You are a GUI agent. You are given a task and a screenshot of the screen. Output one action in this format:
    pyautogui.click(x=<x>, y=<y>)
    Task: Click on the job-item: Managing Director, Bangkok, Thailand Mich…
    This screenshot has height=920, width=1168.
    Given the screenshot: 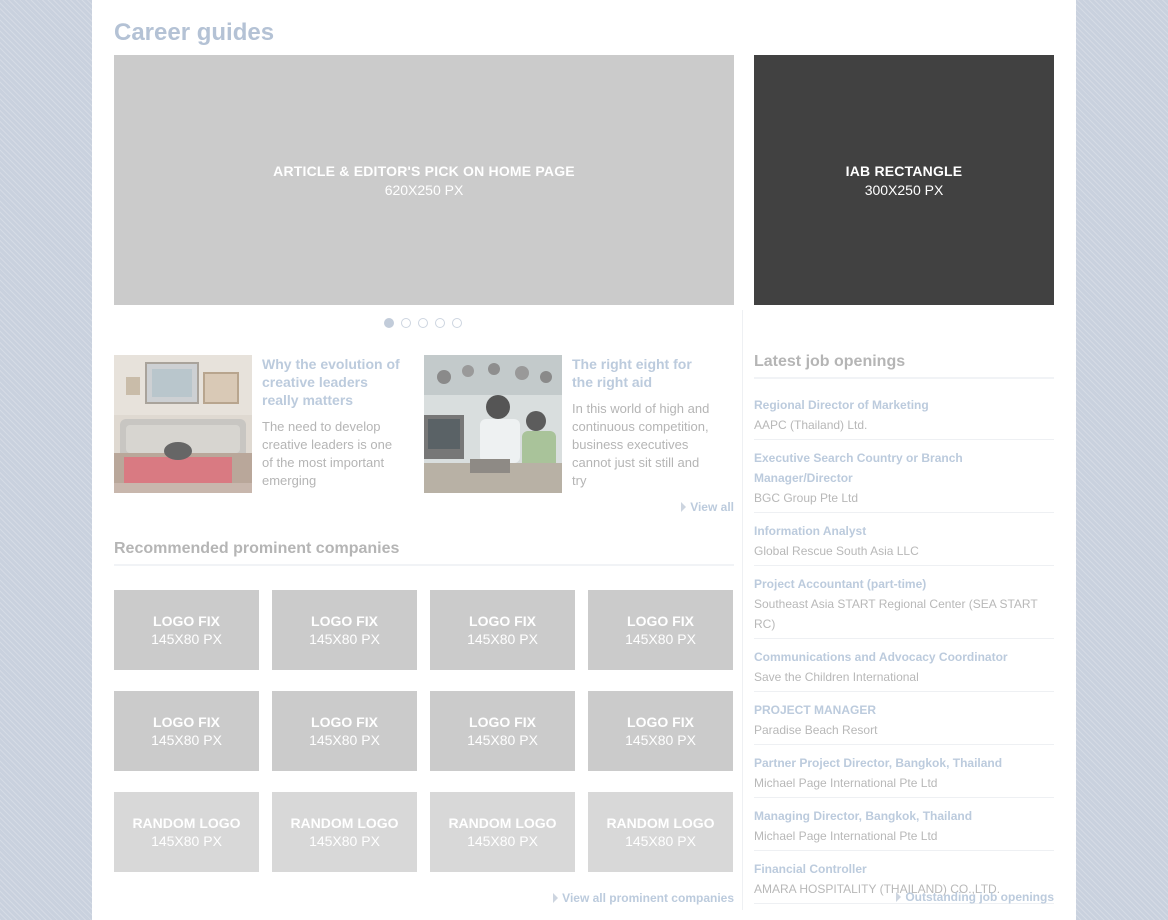 What is the action you would take?
    pyautogui.click(x=904, y=827)
    